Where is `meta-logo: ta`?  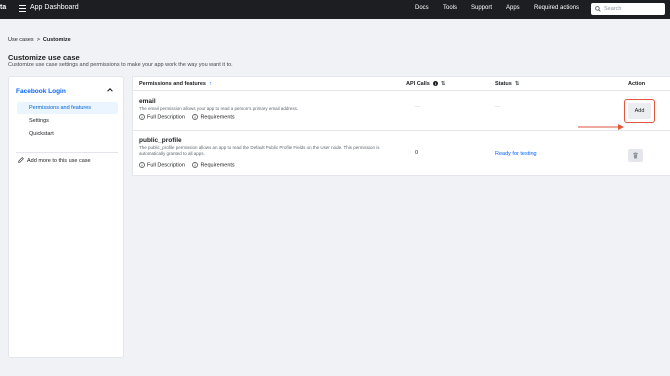 meta-logo: ta is located at coordinates (3, 7).